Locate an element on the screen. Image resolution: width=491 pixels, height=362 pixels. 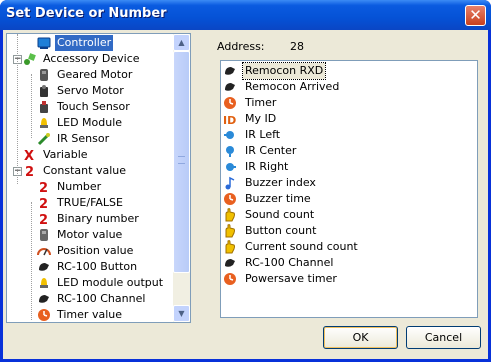
svg-text: ID is located at coordinates (229, 120).